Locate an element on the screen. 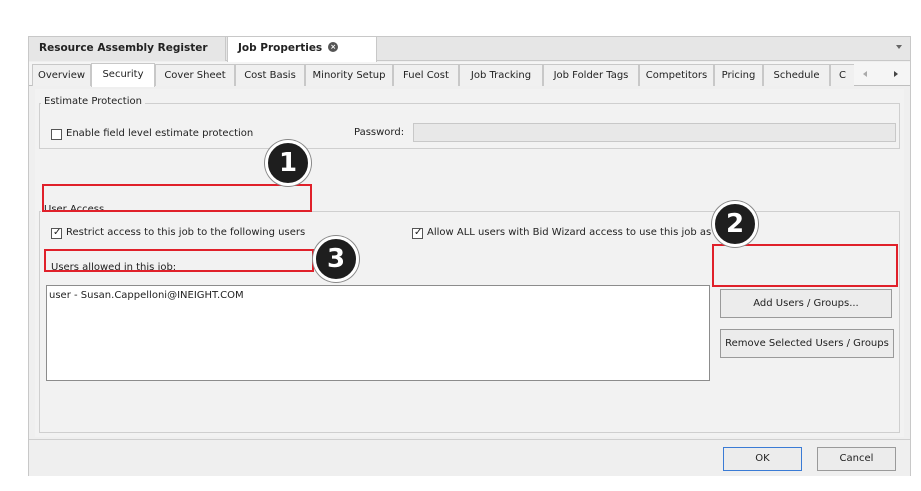 The image size is (921, 491). tab-minority-setup: Minority Setup is located at coordinates (349, 75).